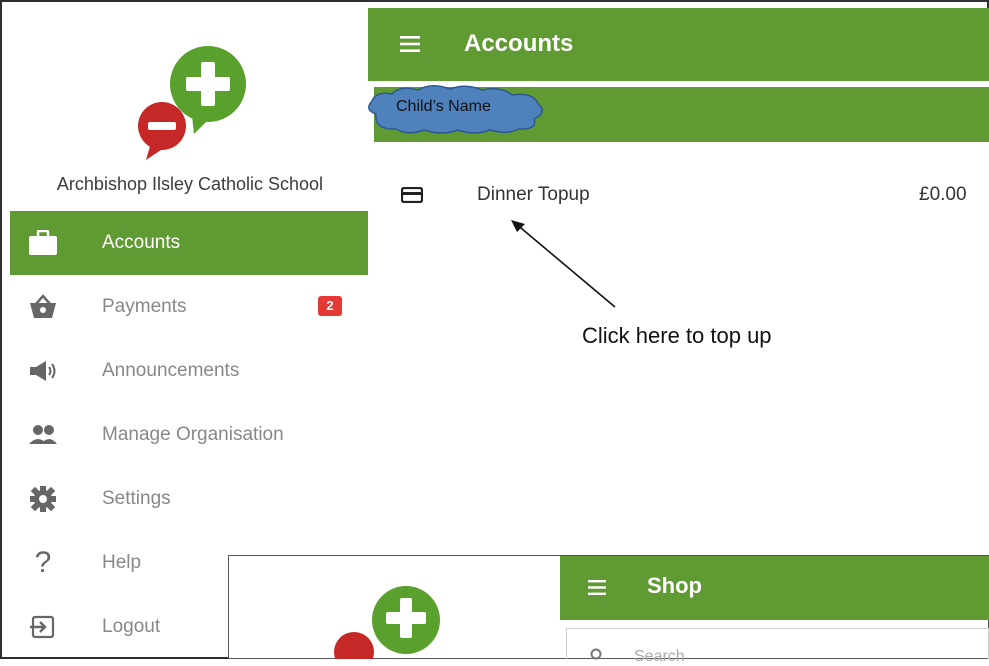  What do you see at coordinates (131, 626) in the screenshot?
I see `sidebar-item-label: Logout` at bounding box center [131, 626].